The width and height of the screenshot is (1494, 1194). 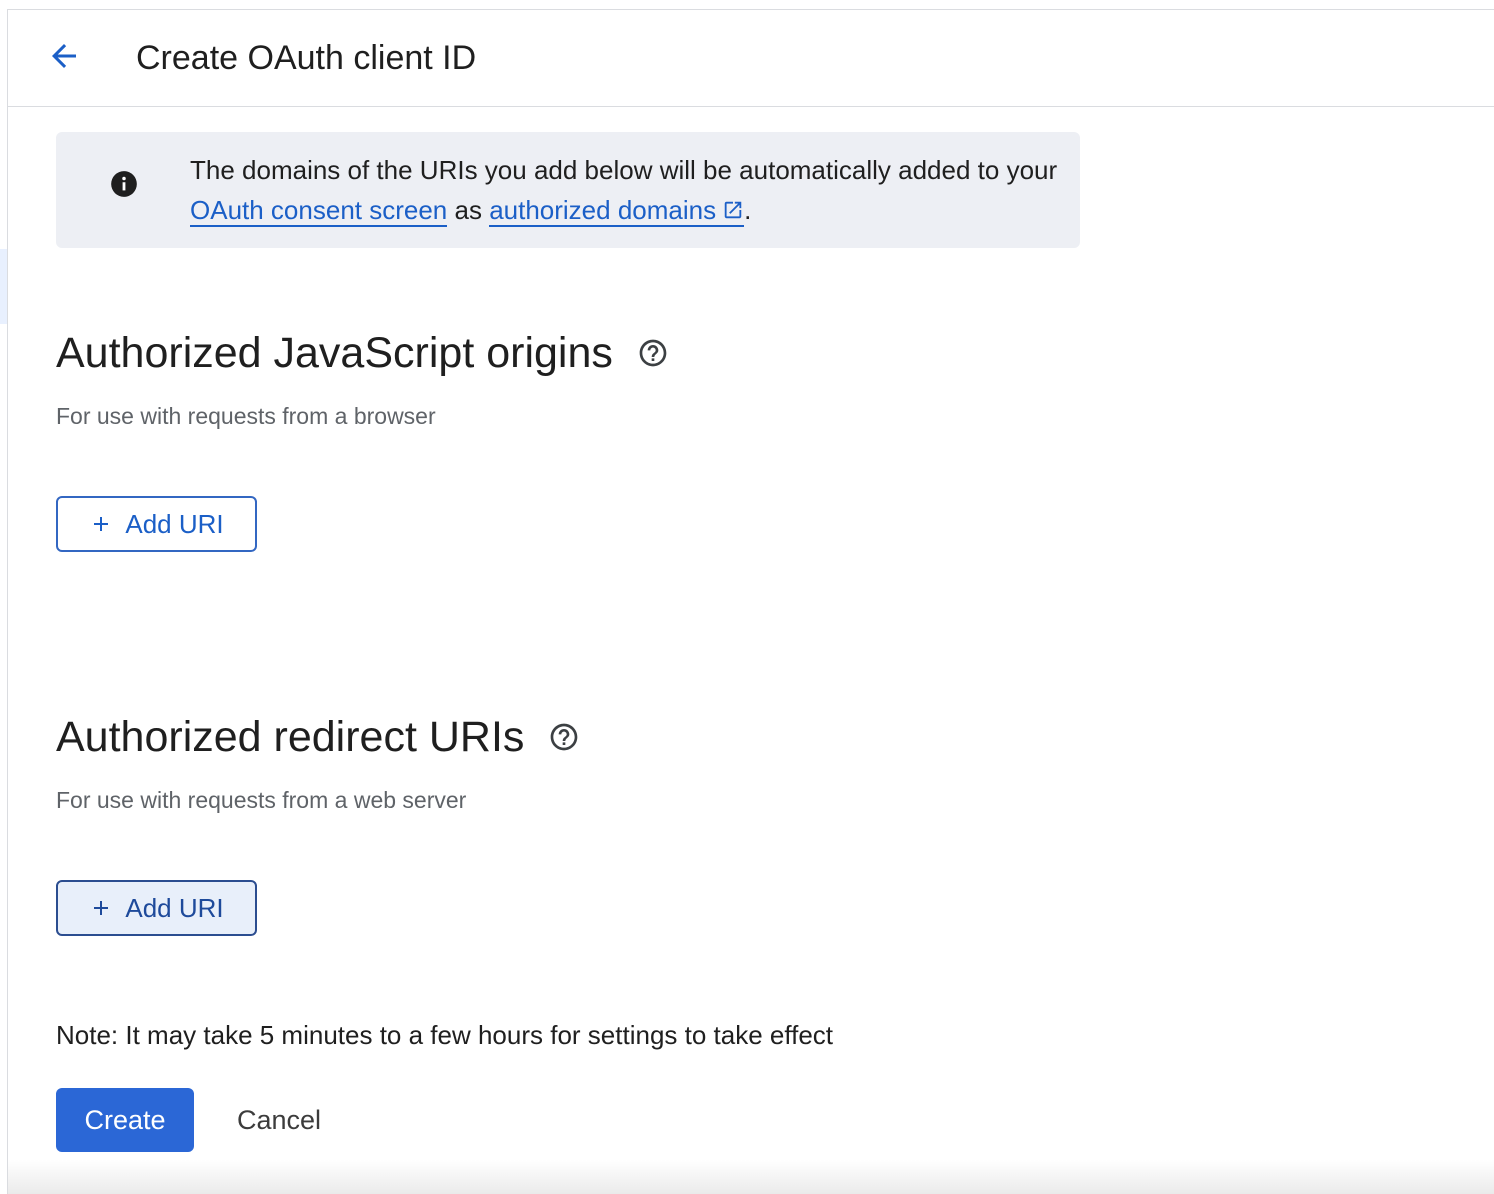 What do you see at coordinates (174, 523) in the screenshot?
I see `add-js-origin-uri-label: Add URI` at bounding box center [174, 523].